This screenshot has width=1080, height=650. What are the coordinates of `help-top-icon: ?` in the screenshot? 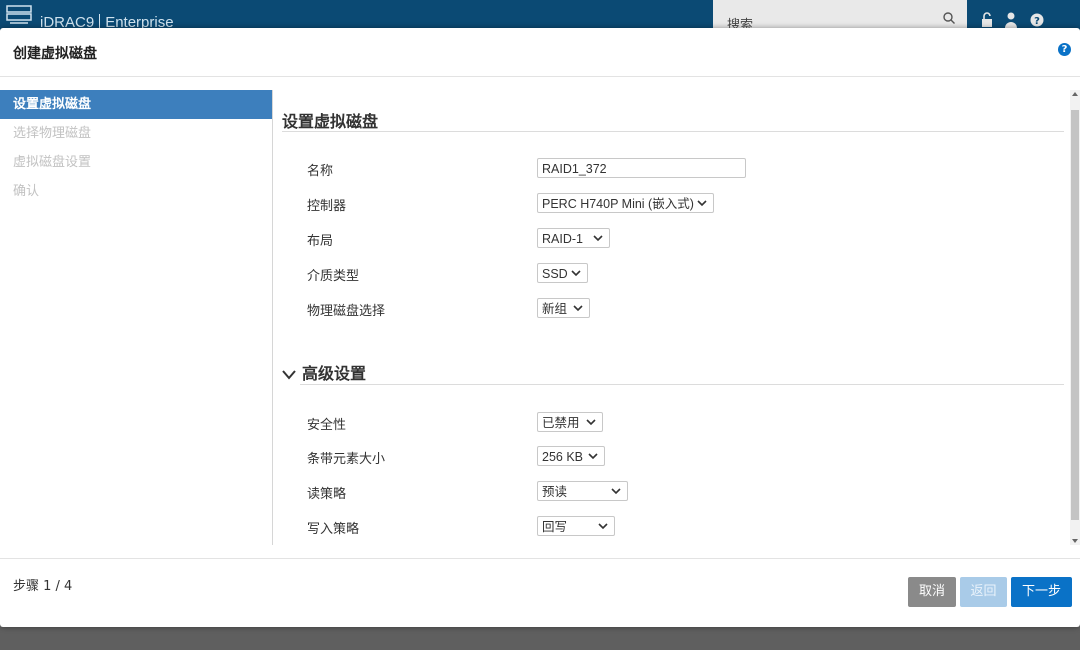 It's located at (1037, 20).